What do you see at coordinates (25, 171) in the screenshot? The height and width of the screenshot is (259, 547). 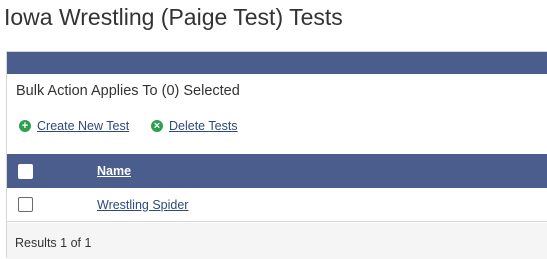 I see `select-all-checkbox` at bounding box center [25, 171].